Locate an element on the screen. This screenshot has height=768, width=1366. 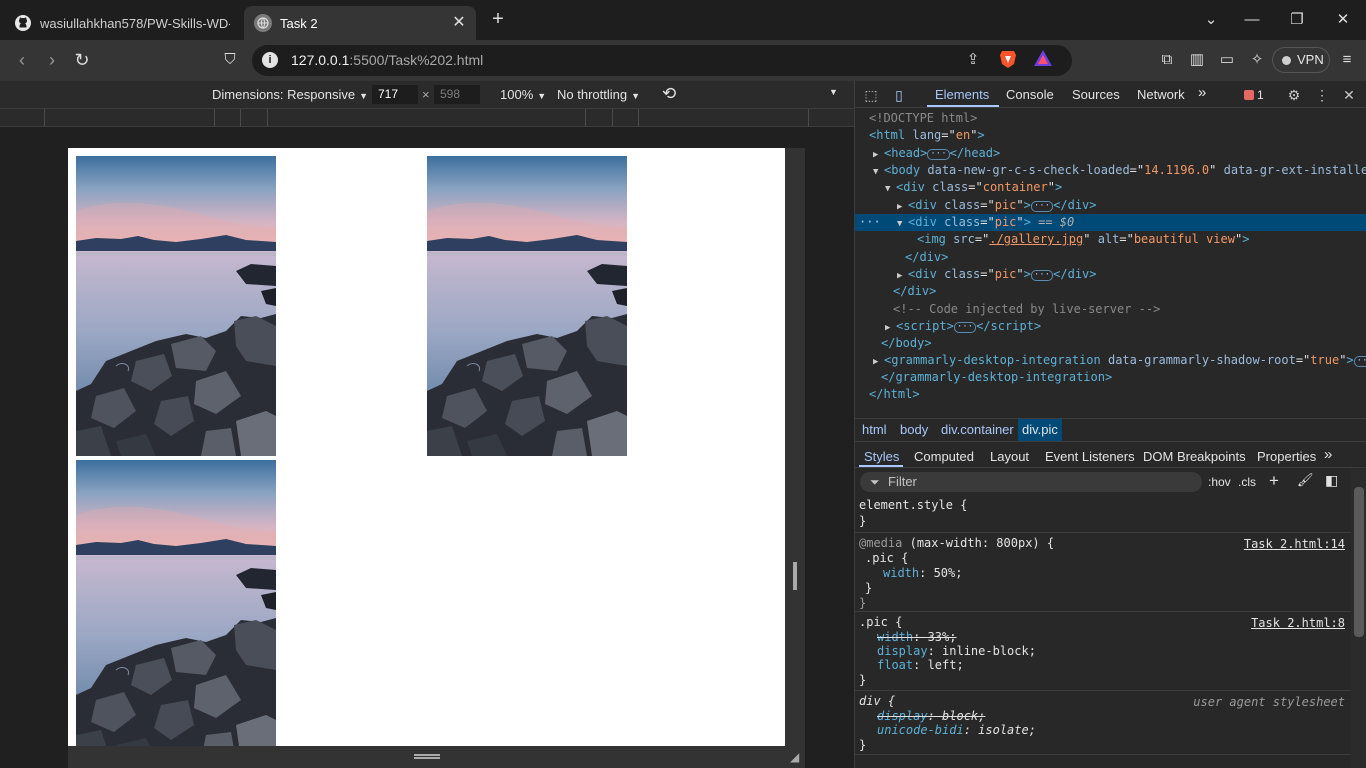
breadcrumb-body: body is located at coordinates (914, 430).